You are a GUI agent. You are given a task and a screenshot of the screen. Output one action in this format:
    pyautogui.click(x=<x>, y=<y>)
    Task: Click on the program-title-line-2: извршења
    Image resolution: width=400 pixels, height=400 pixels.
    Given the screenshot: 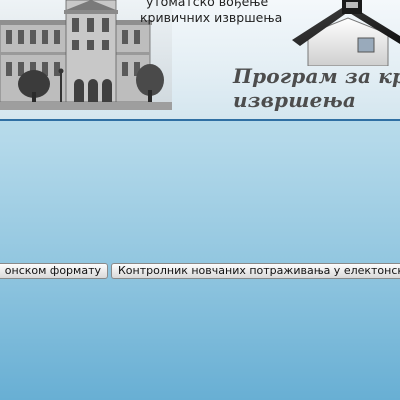 What is the action you would take?
    pyautogui.click(x=295, y=100)
    